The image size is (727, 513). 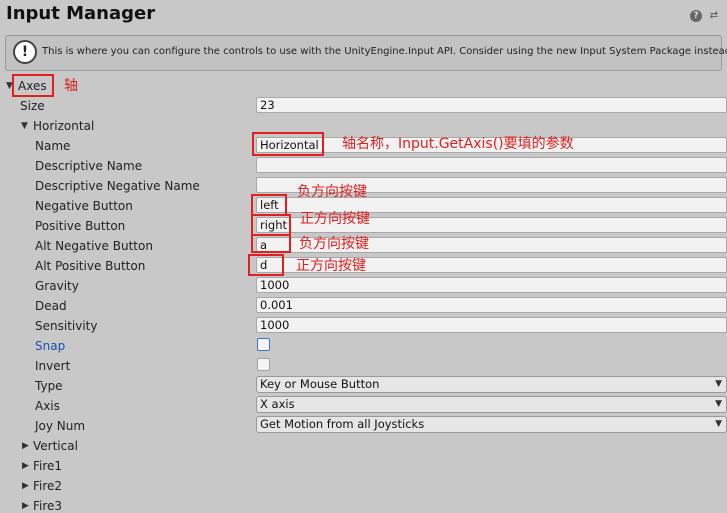 I want to click on type-dropdown-value: Key or Mouse Button, so click(x=320, y=384).